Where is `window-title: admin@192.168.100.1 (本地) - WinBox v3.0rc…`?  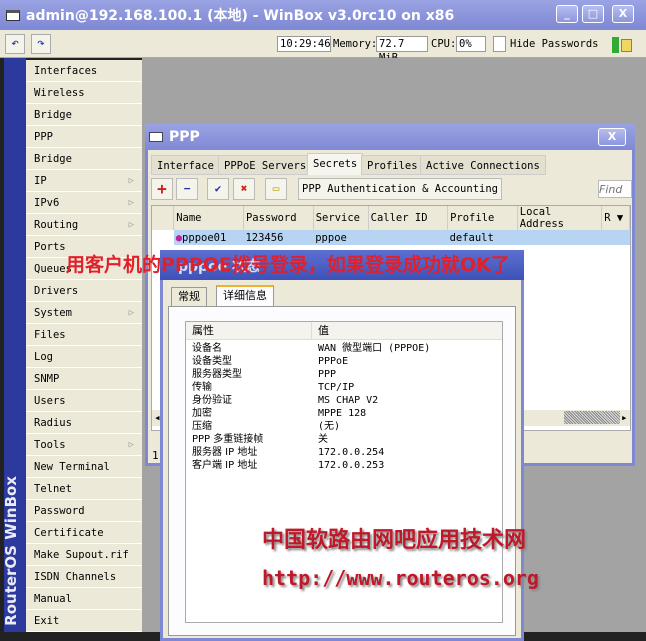 window-title: admin@192.168.100.1 (本地) - WinBox v3.0rc… is located at coordinates (240, 16).